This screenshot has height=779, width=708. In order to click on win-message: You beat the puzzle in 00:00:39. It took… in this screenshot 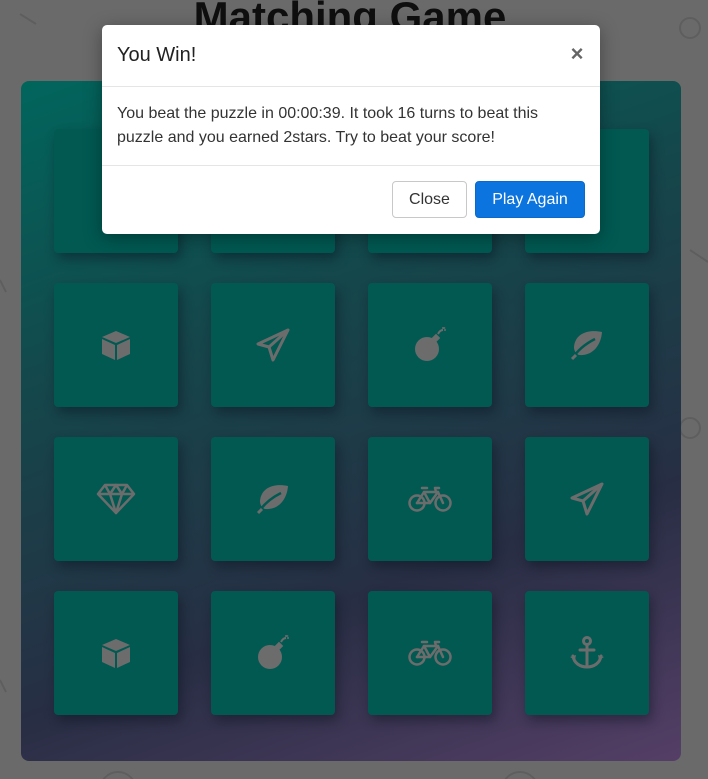, I will do `click(328, 125)`.